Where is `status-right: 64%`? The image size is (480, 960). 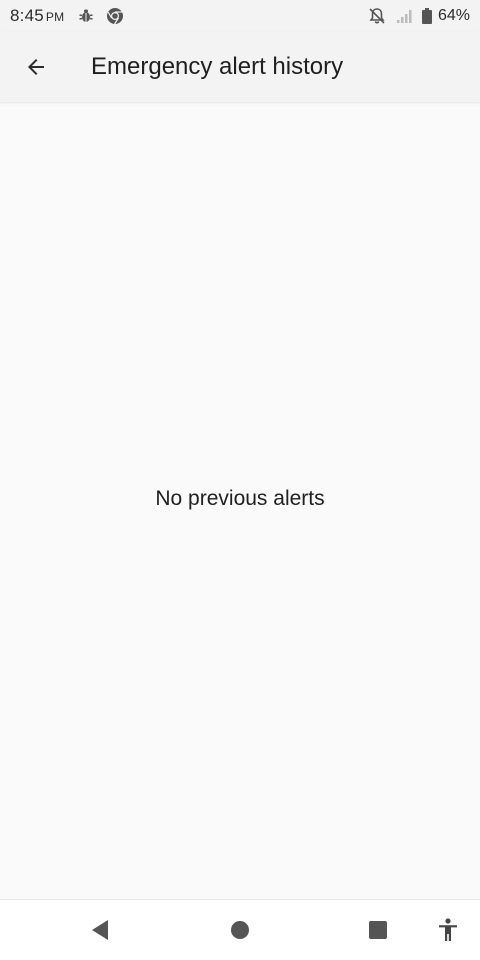 status-right: 64% is located at coordinates (413, 16).